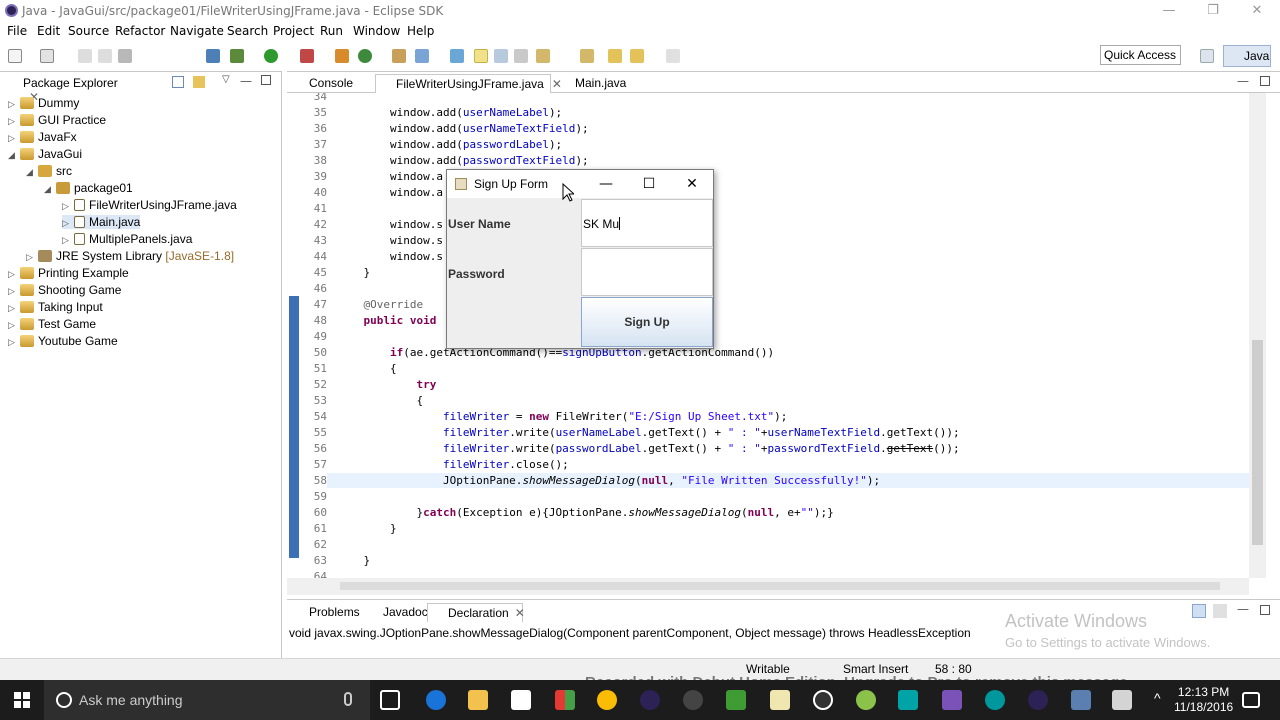 The image size is (1280, 720). Describe the element at coordinates (65, 89) in the screenshot. I see `package-explorer-tab: Package Explorer ✕` at that location.